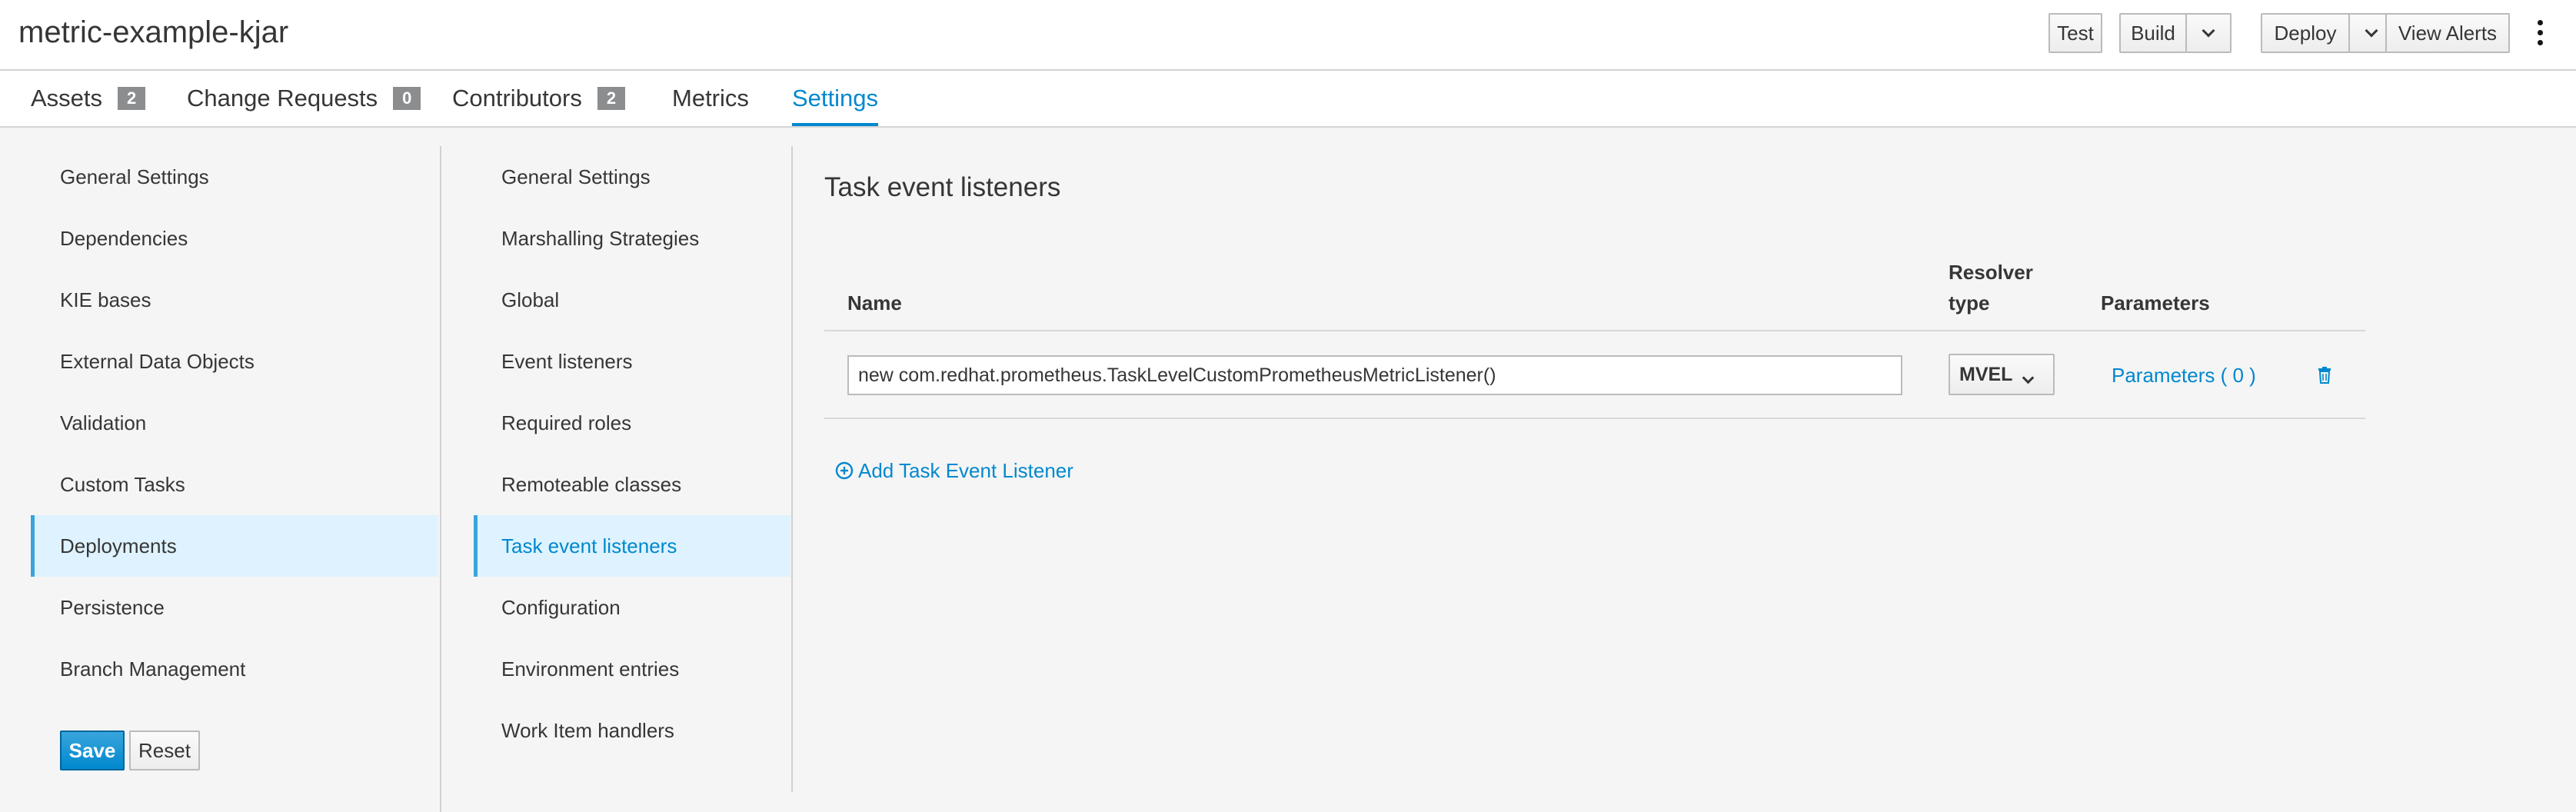  I want to click on settings-nav-custom-tasks: Custom Tasks, so click(235, 484).